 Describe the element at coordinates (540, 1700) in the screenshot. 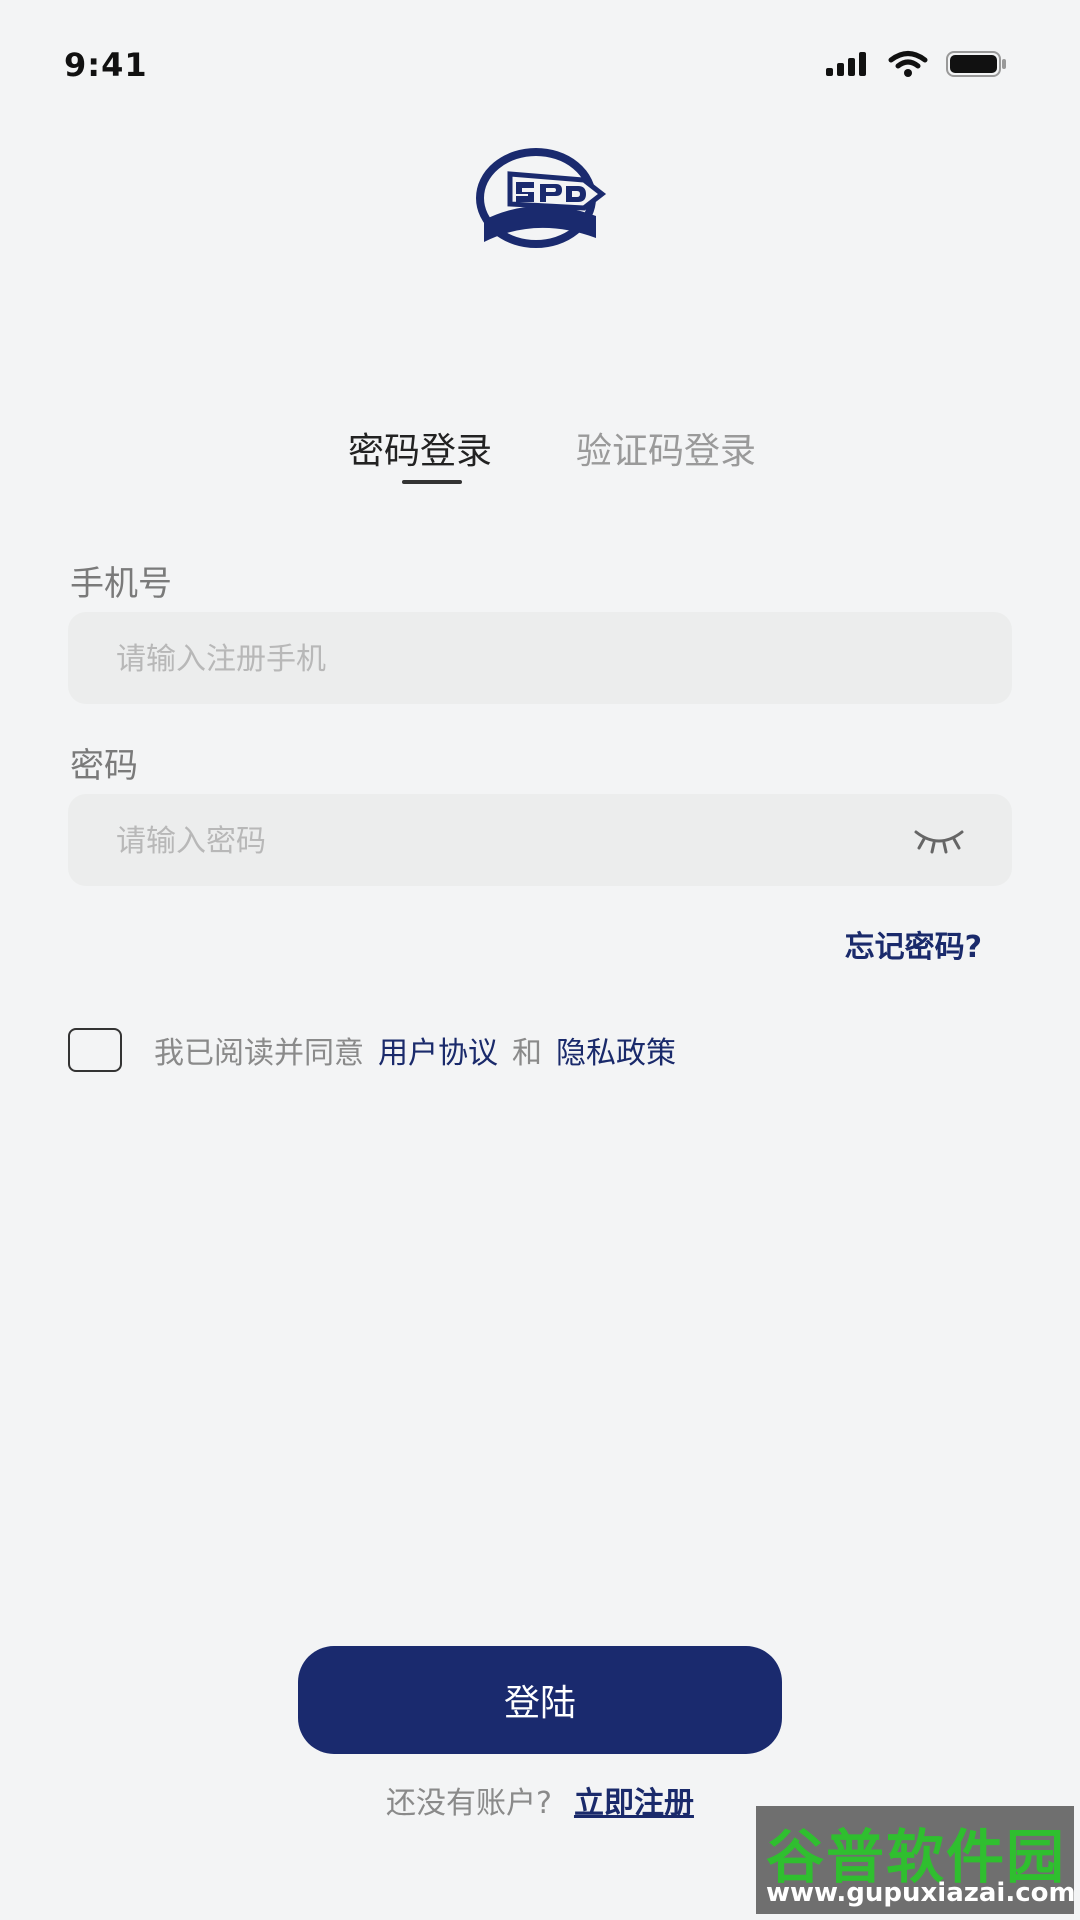

I see `login-button: 登陆` at that location.